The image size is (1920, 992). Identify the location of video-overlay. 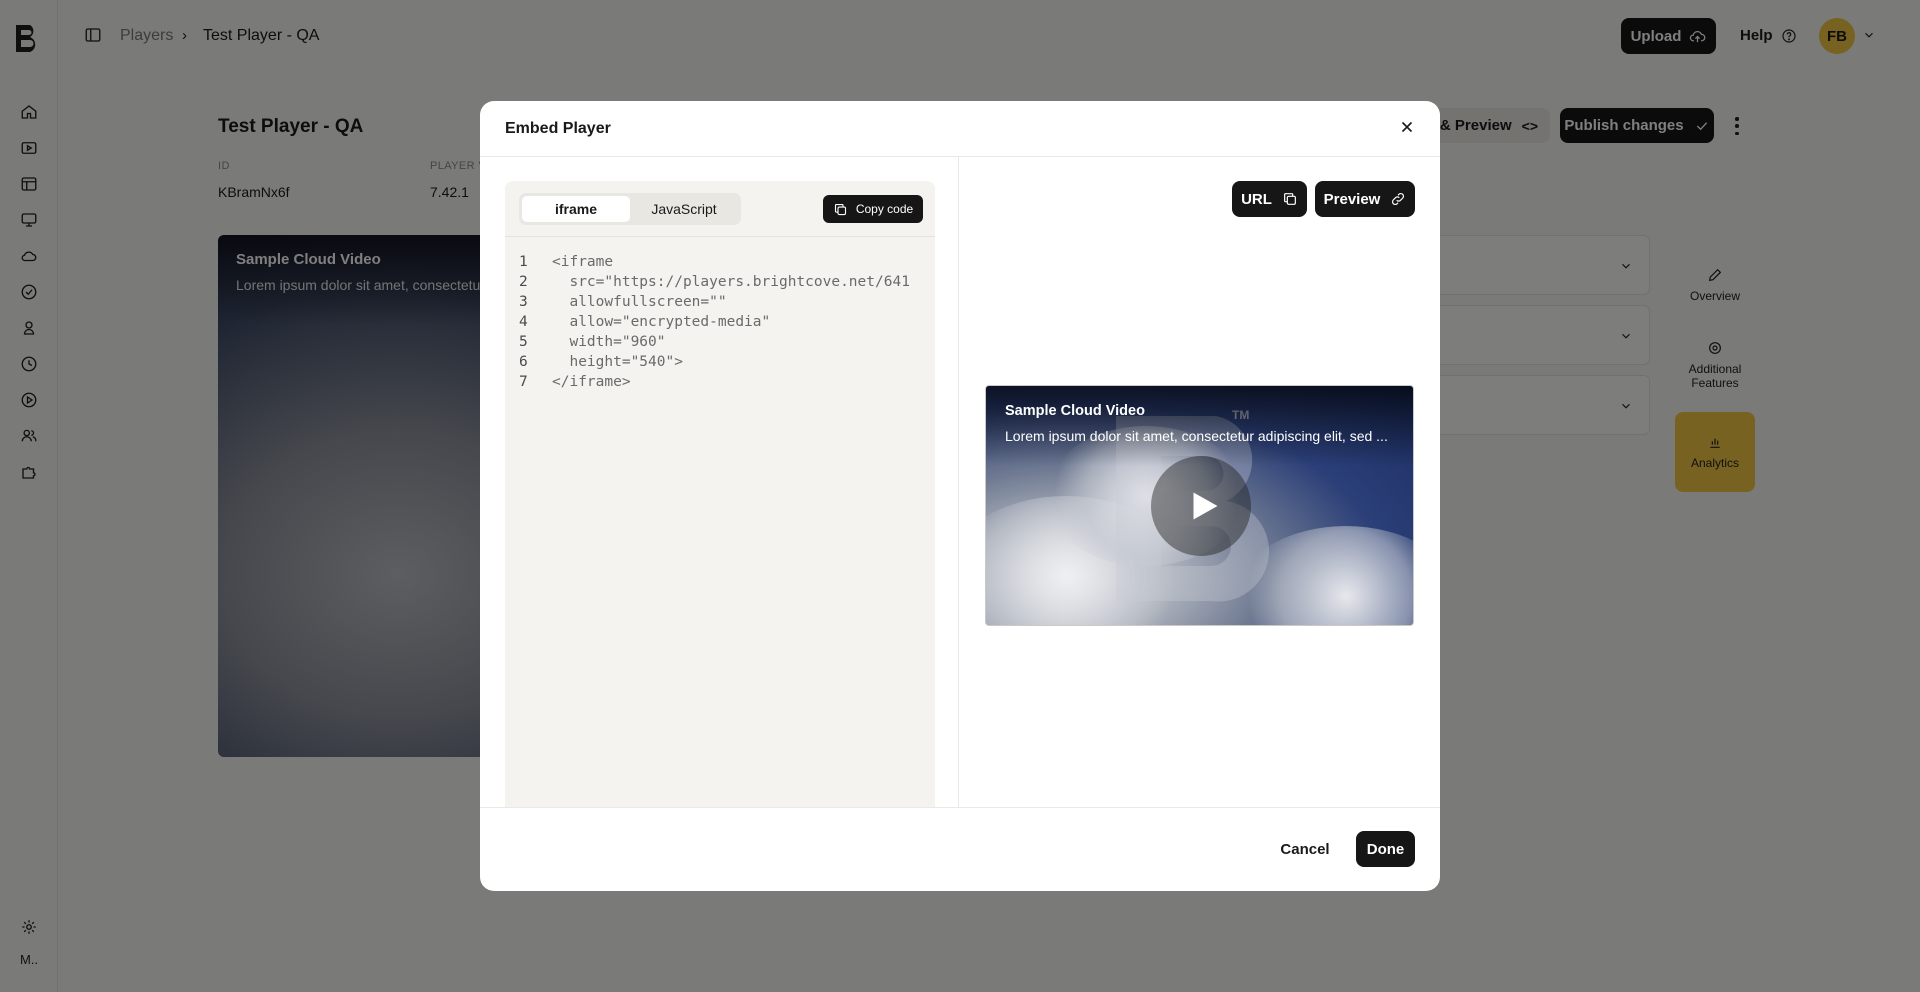
(1199, 426).